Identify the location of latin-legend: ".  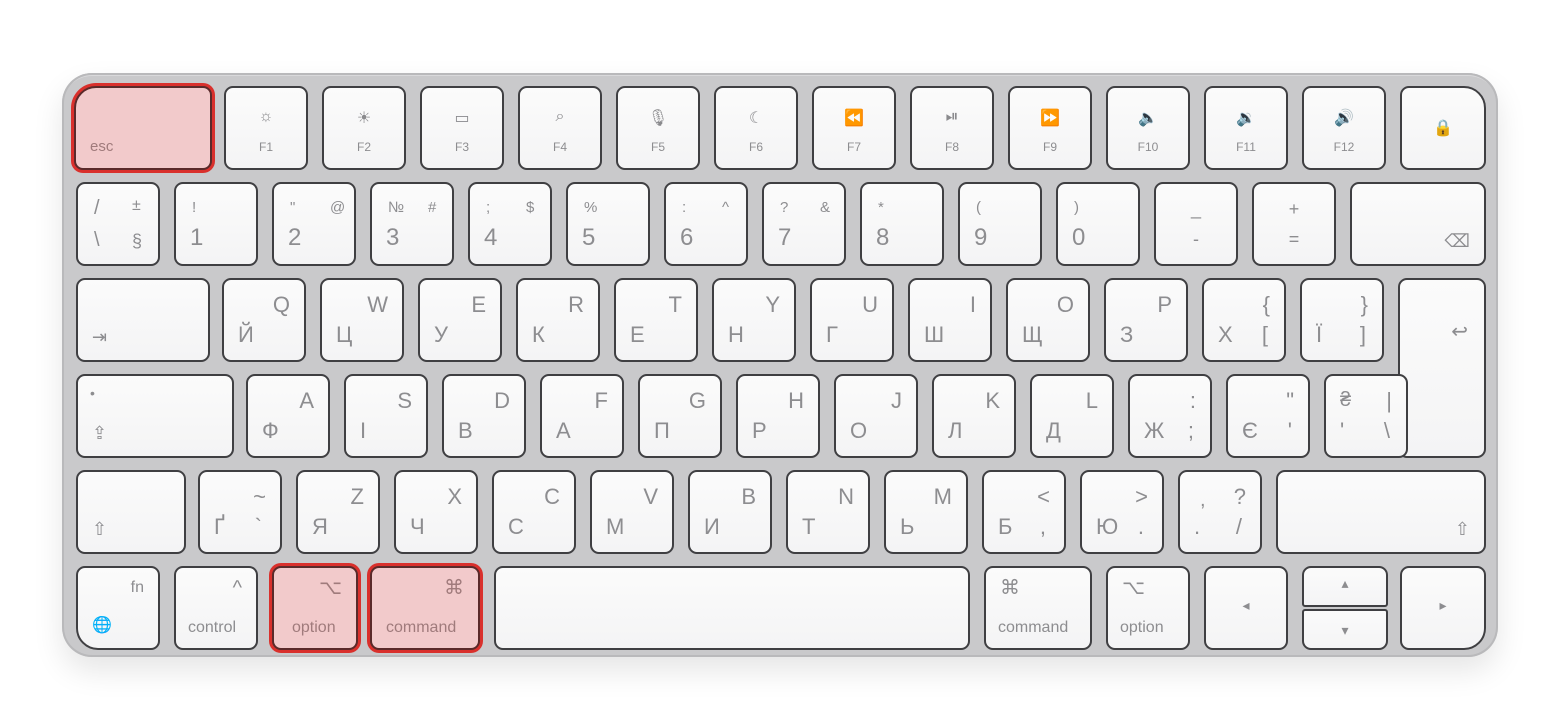
(1290, 400).